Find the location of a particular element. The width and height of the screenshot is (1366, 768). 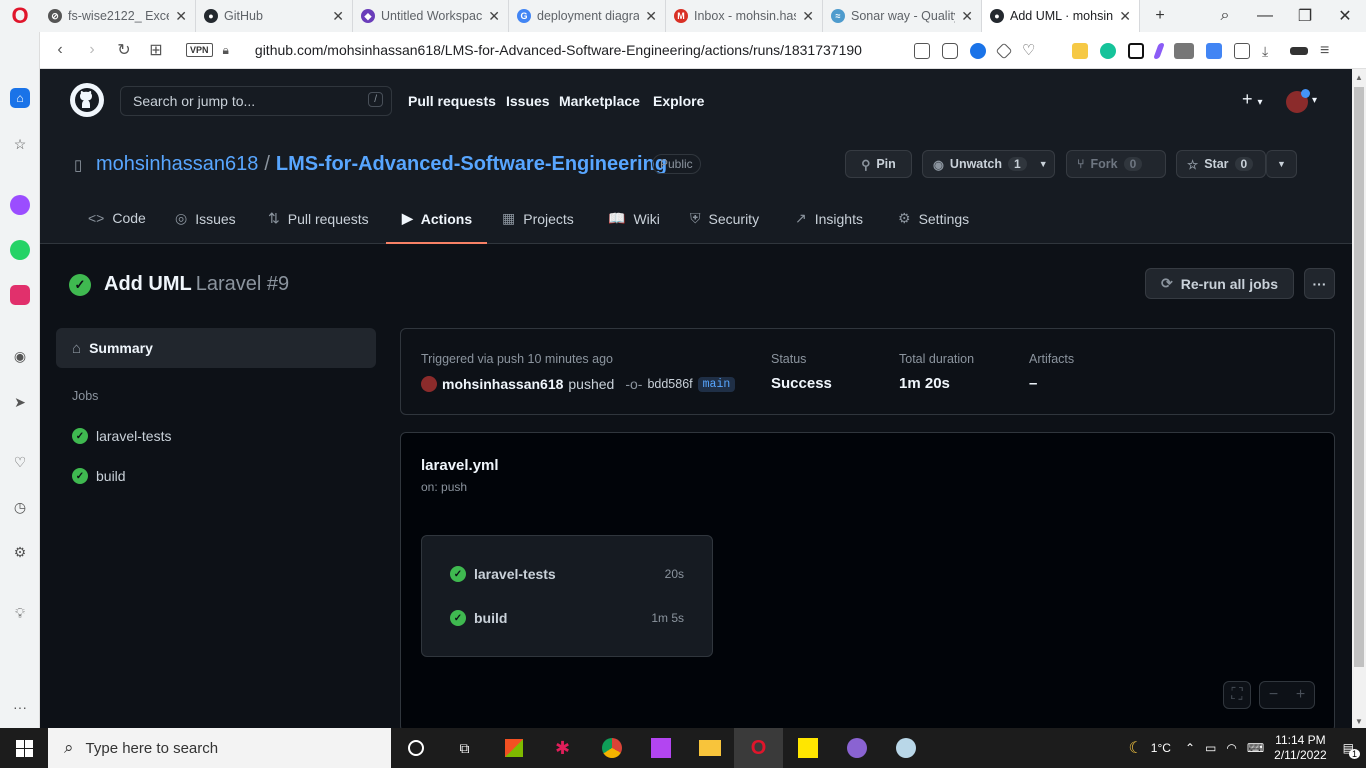

repo-owner-link: mohsinhassan618 is located at coordinates (177, 164).